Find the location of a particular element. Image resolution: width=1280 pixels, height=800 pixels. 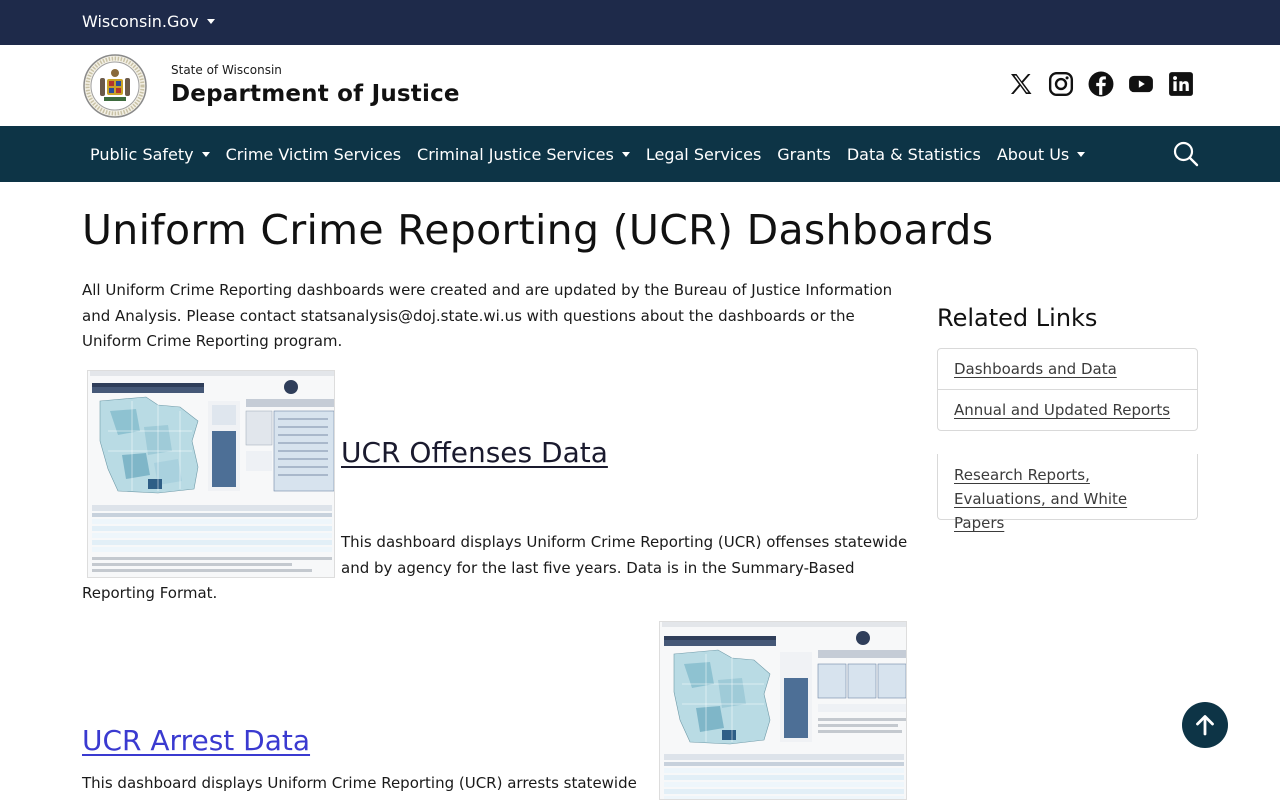

department-title: Department of Justice is located at coordinates (315, 94).